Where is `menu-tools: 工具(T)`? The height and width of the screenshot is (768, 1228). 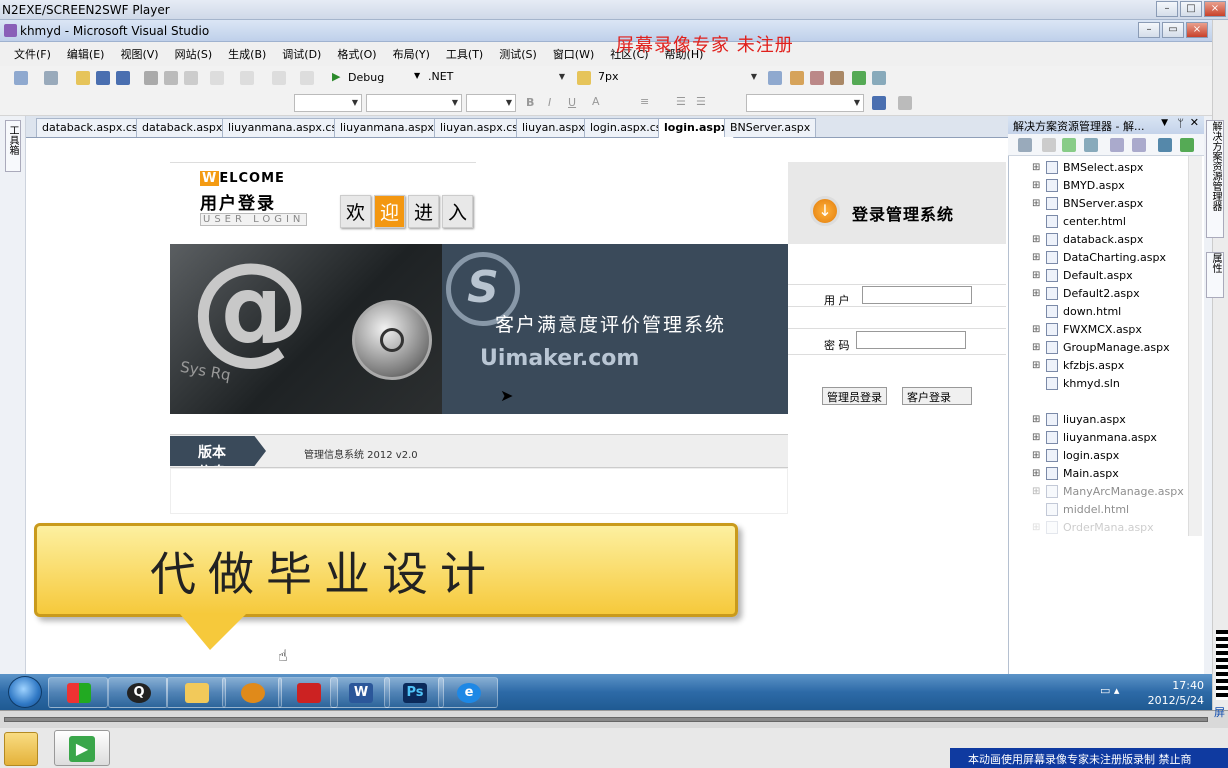 menu-tools: 工具(T) is located at coordinates (464, 54).